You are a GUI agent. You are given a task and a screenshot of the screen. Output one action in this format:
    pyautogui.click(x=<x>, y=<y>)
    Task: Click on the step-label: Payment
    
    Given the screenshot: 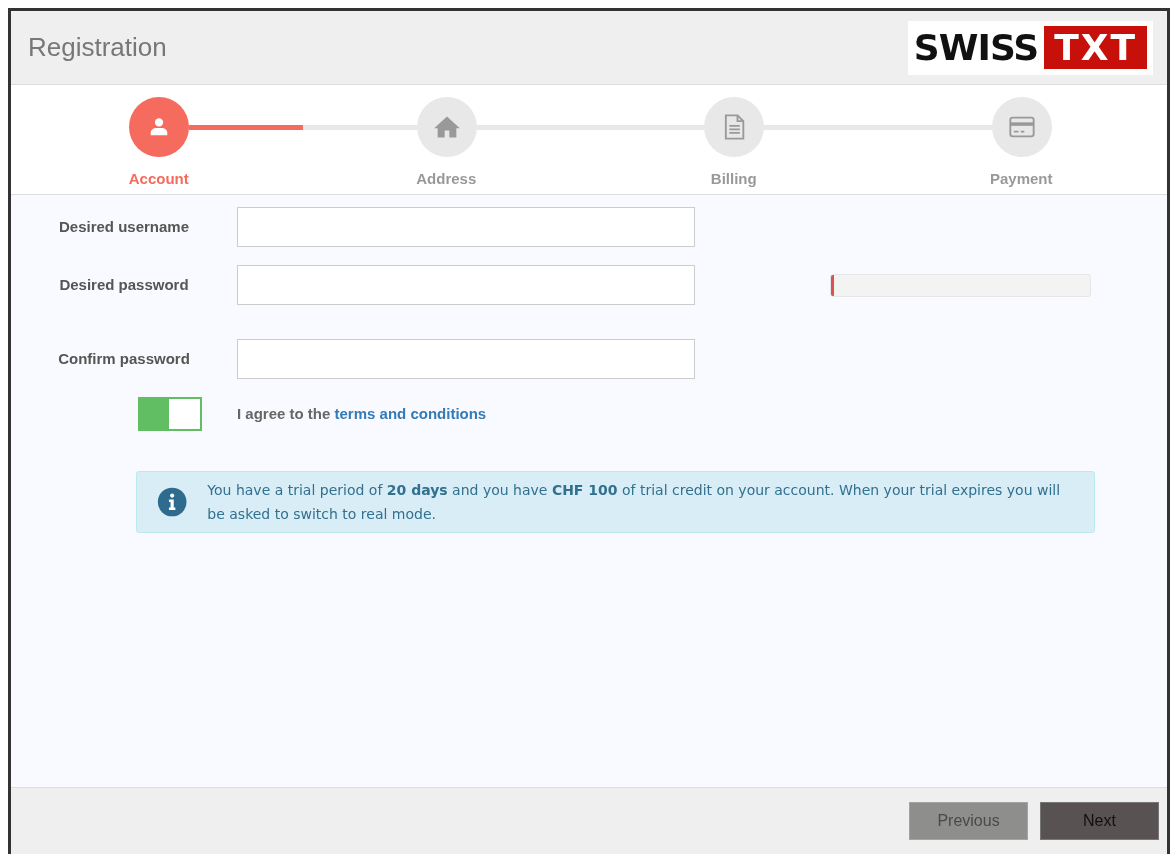 What is the action you would take?
    pyautogui.click(x=1021, y=179)
    